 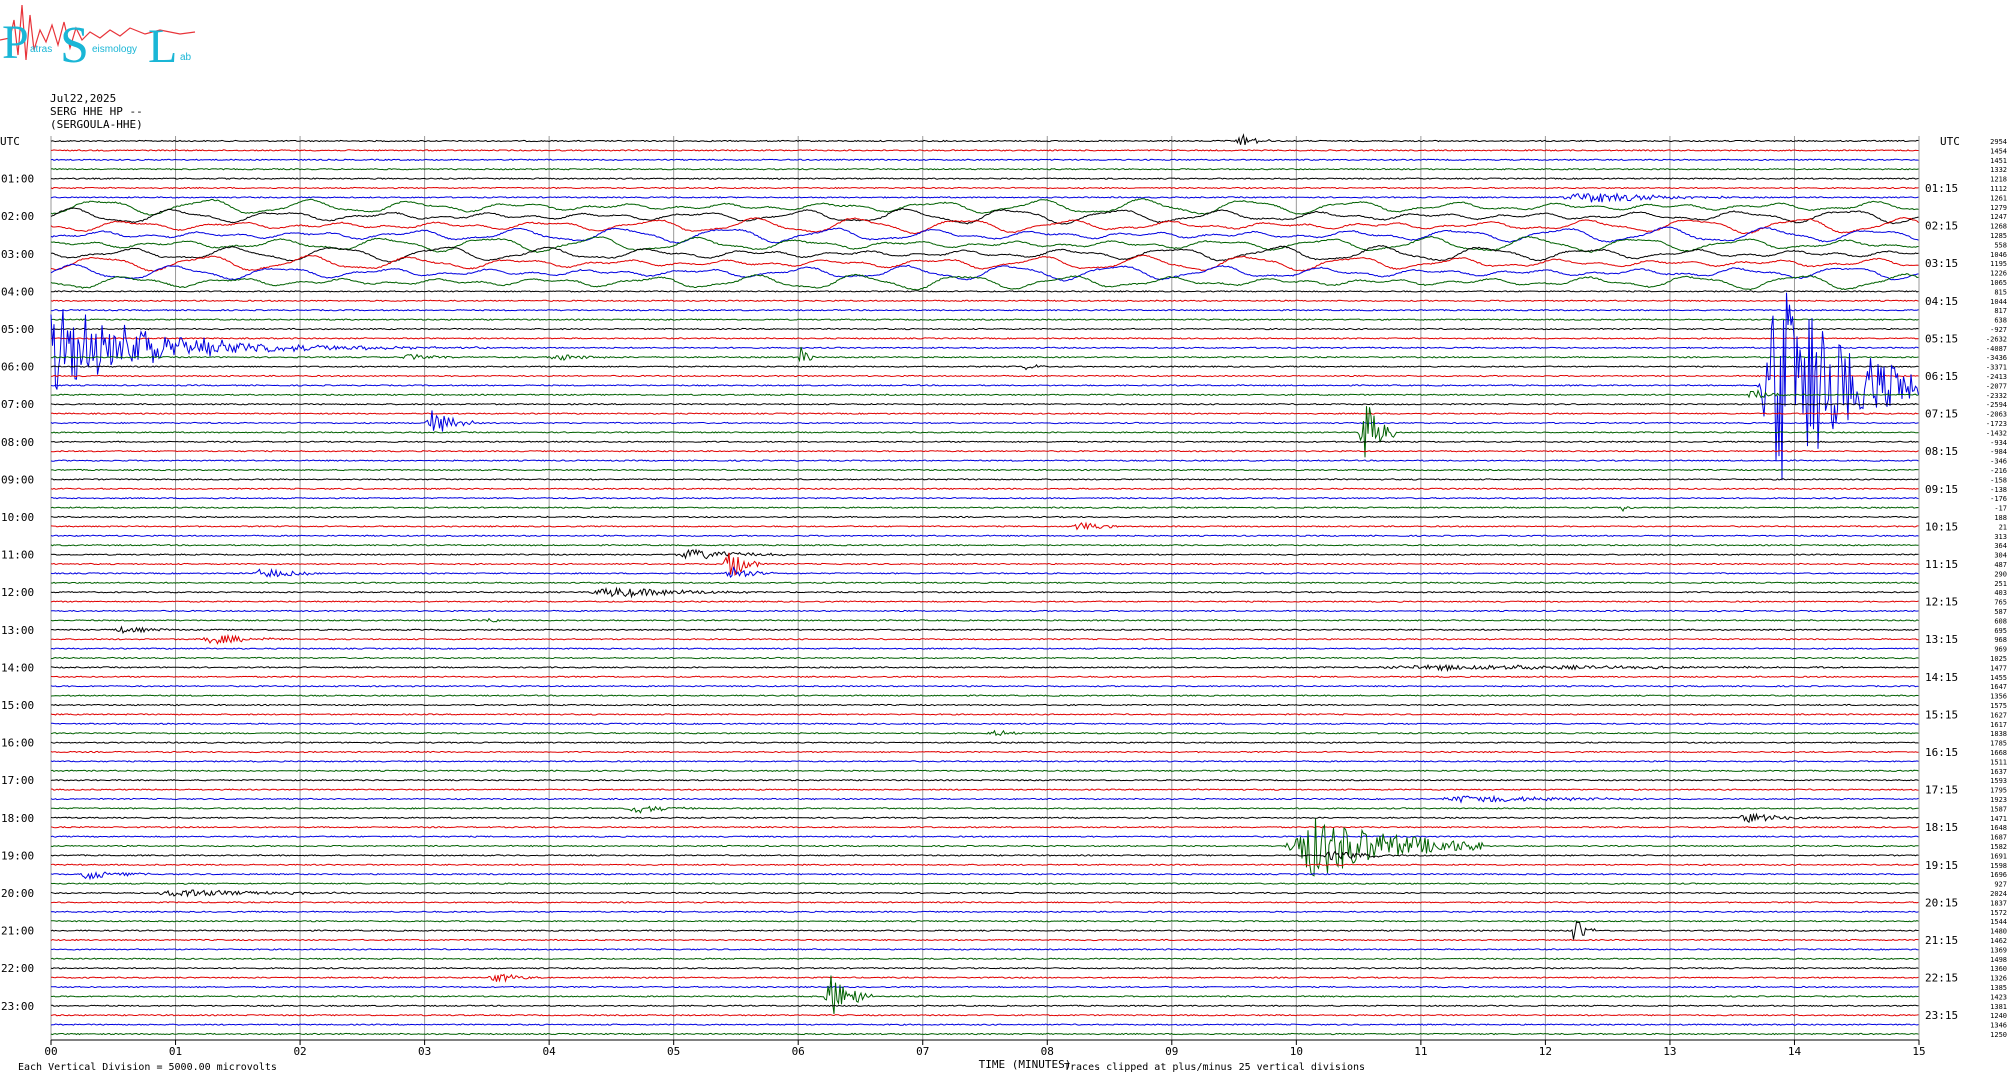 I want to click on right-offset-value: 1360, so click(x=1998, y=969).